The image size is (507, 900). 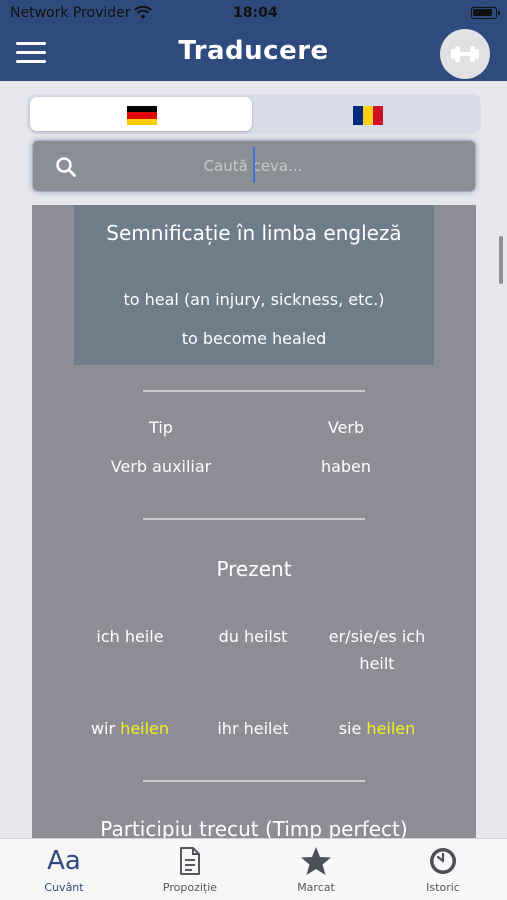 I want to click on tab-bookmarked: Marcat, so click(x=316, y=869).